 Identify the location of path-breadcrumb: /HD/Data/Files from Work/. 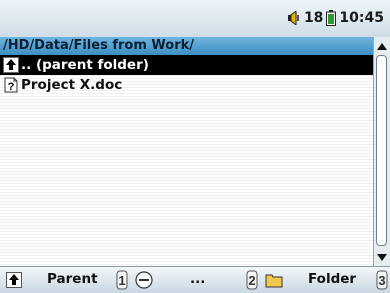
(186, 46).